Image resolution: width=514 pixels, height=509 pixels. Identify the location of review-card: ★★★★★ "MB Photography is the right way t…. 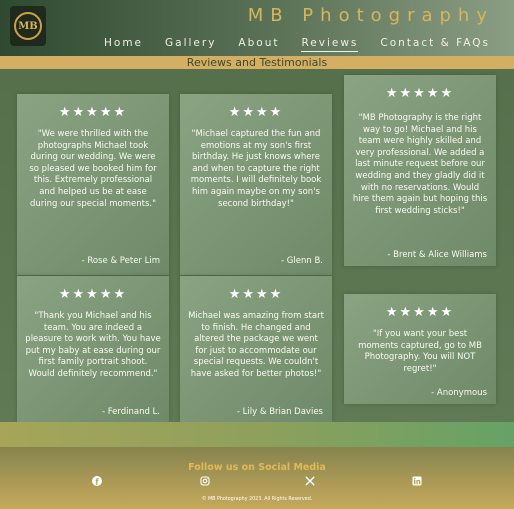
(420, 170).